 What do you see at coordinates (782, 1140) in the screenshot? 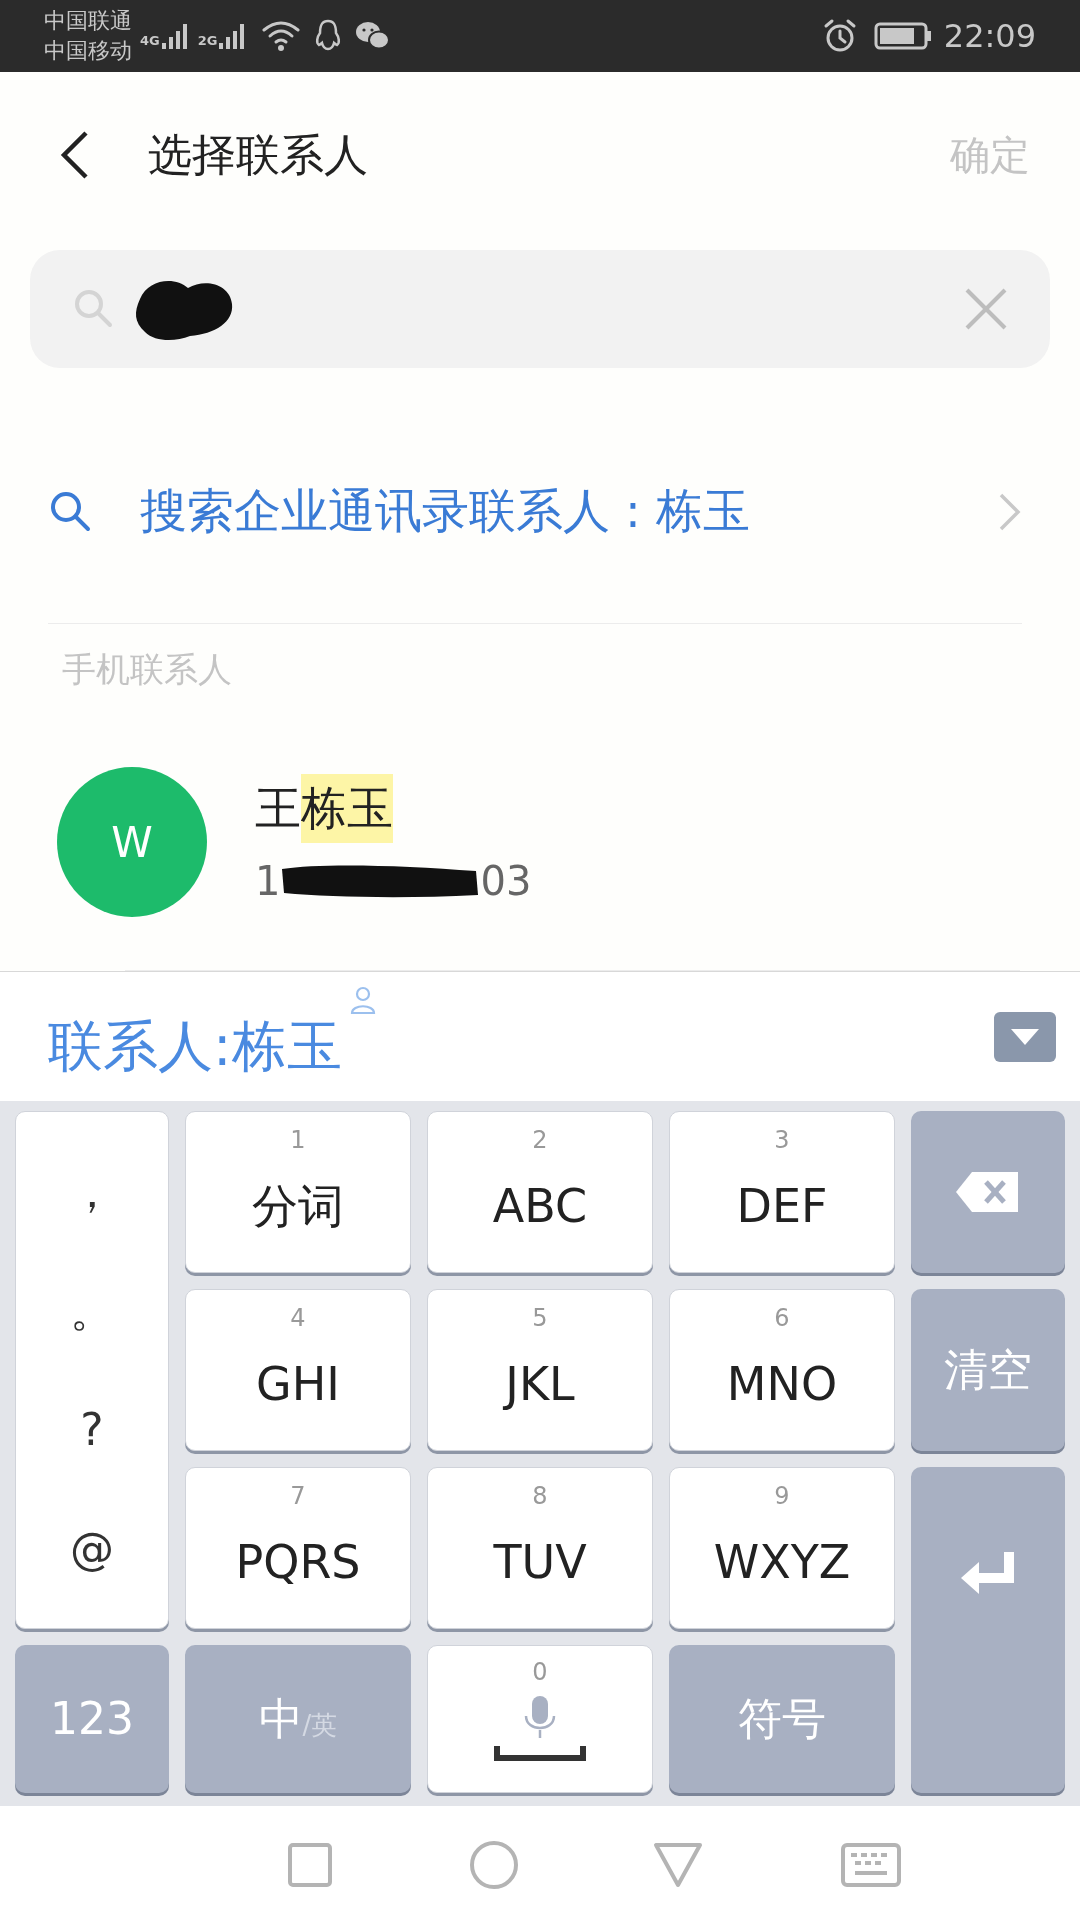
I see `key-digit: 3` at bounding box center [782, 1140].